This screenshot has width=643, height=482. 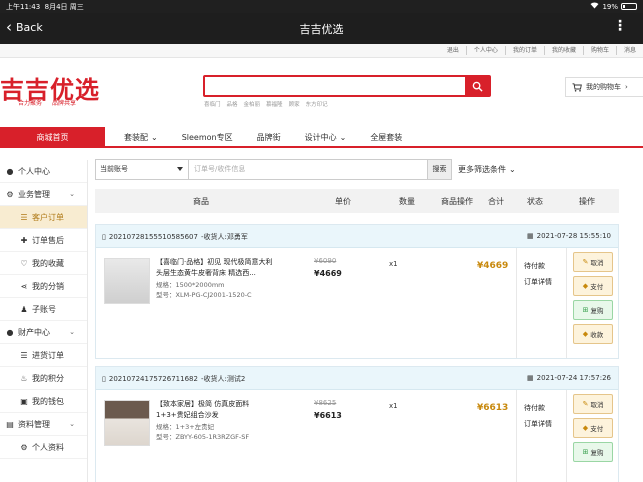 What do you see at coordinates (321, 6) in the screenshot?
I see `status-bar: 上午11:43 8月4日 周三 19%` at bounding box center [321, 6].